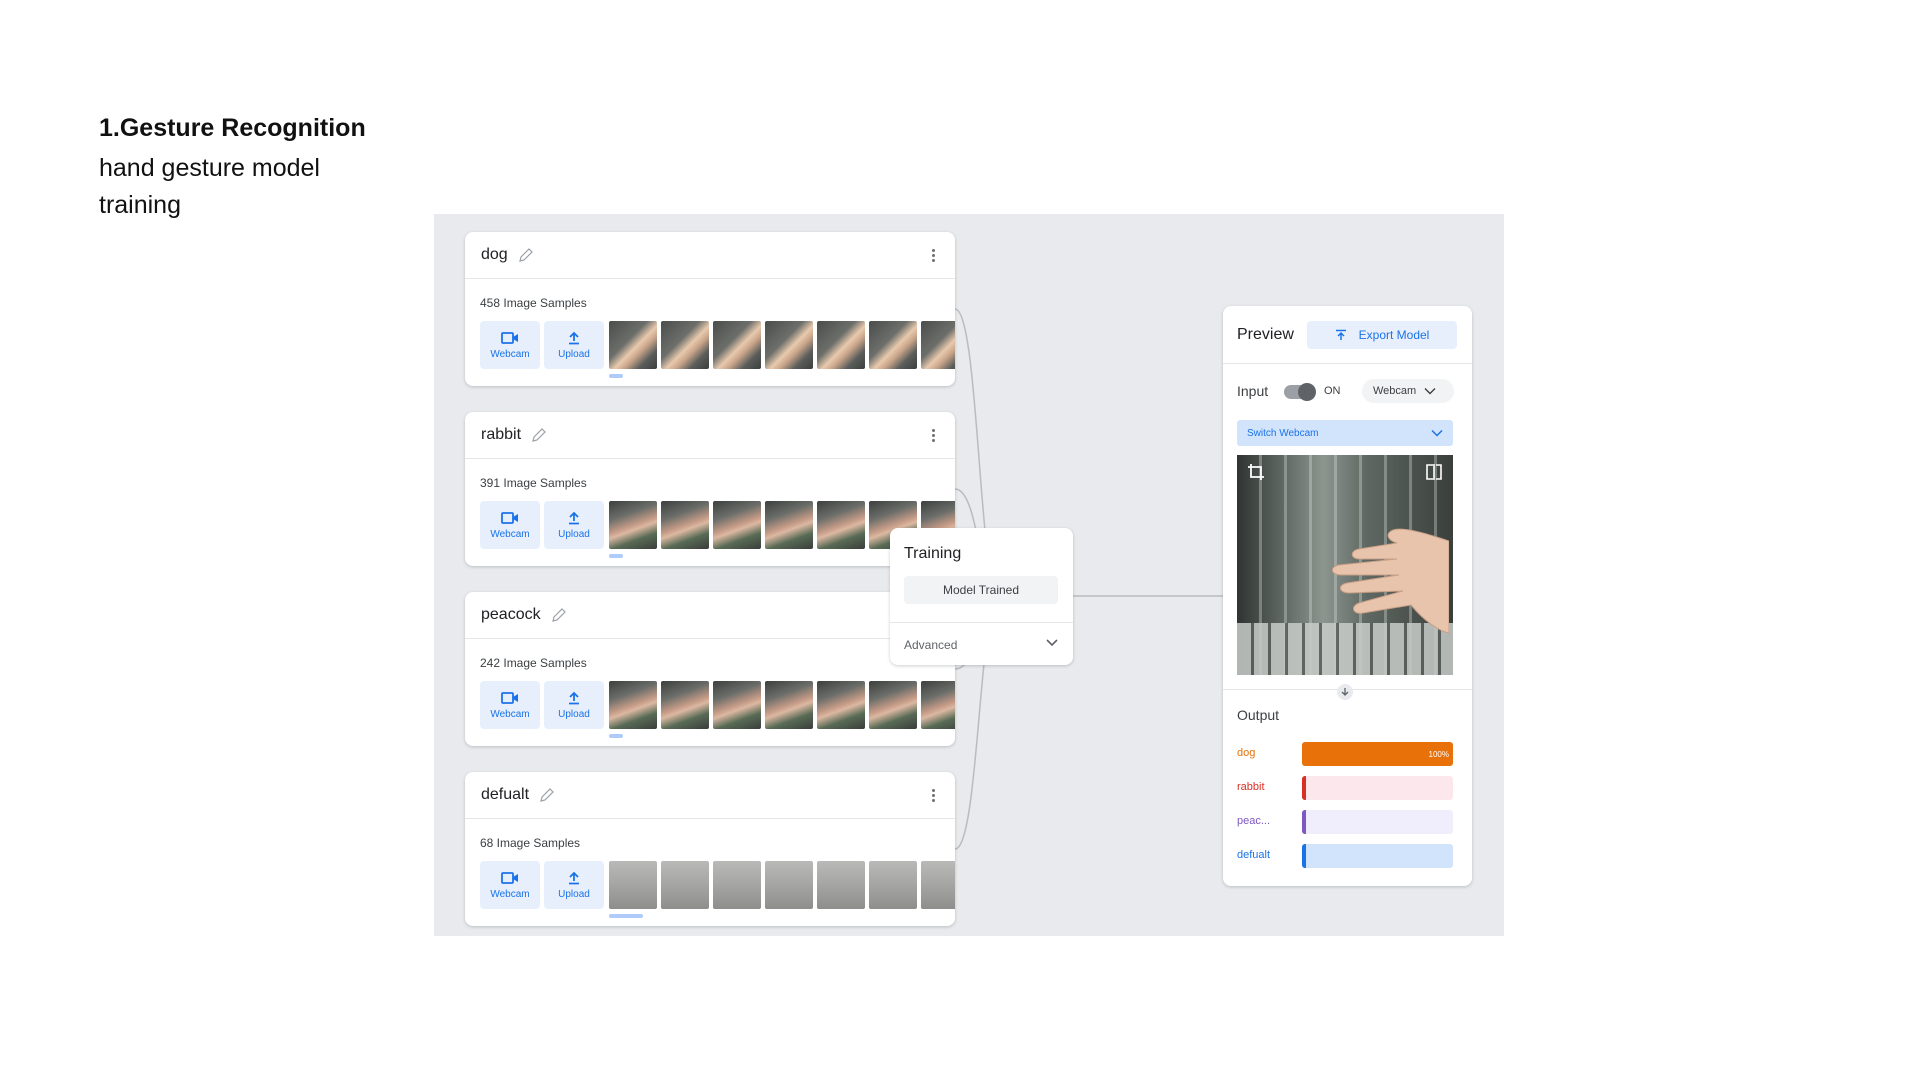 Image resolution: width=1920 pixels, height=1080 pixels. I want to click on class-card-defualt: defualt 68 Image Samples Webcam Upload, so click(710, 849).